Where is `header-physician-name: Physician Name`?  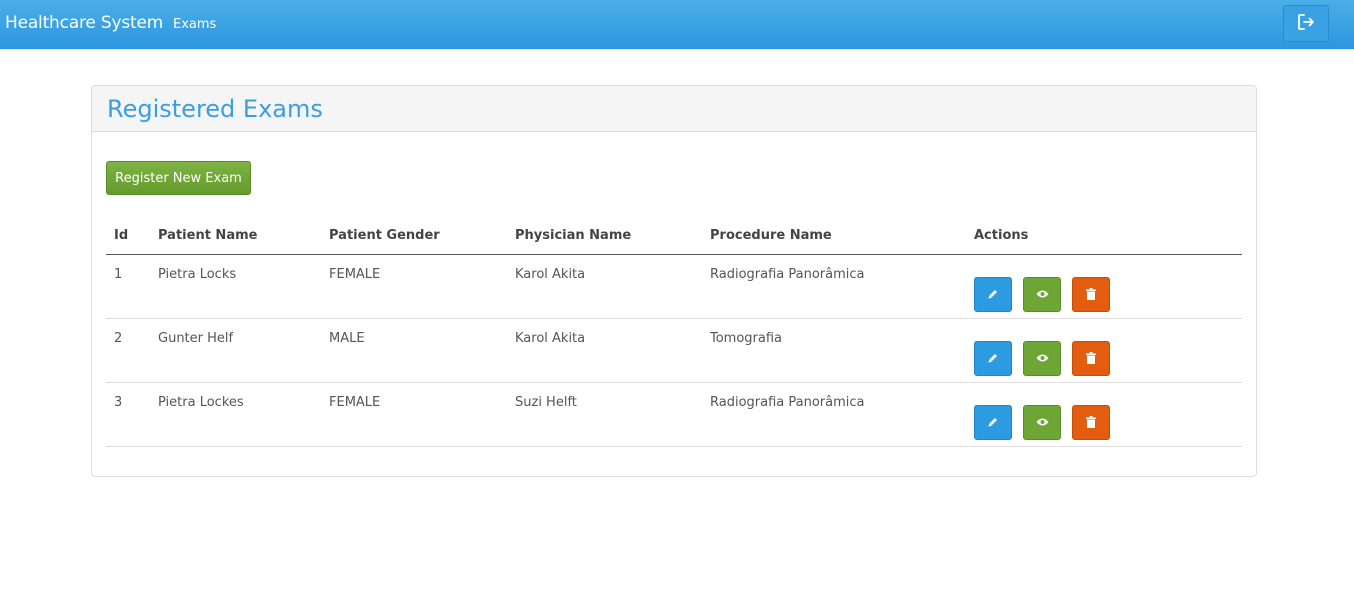 header-physician-name: Physician Name is located at coordinates (604, 236).